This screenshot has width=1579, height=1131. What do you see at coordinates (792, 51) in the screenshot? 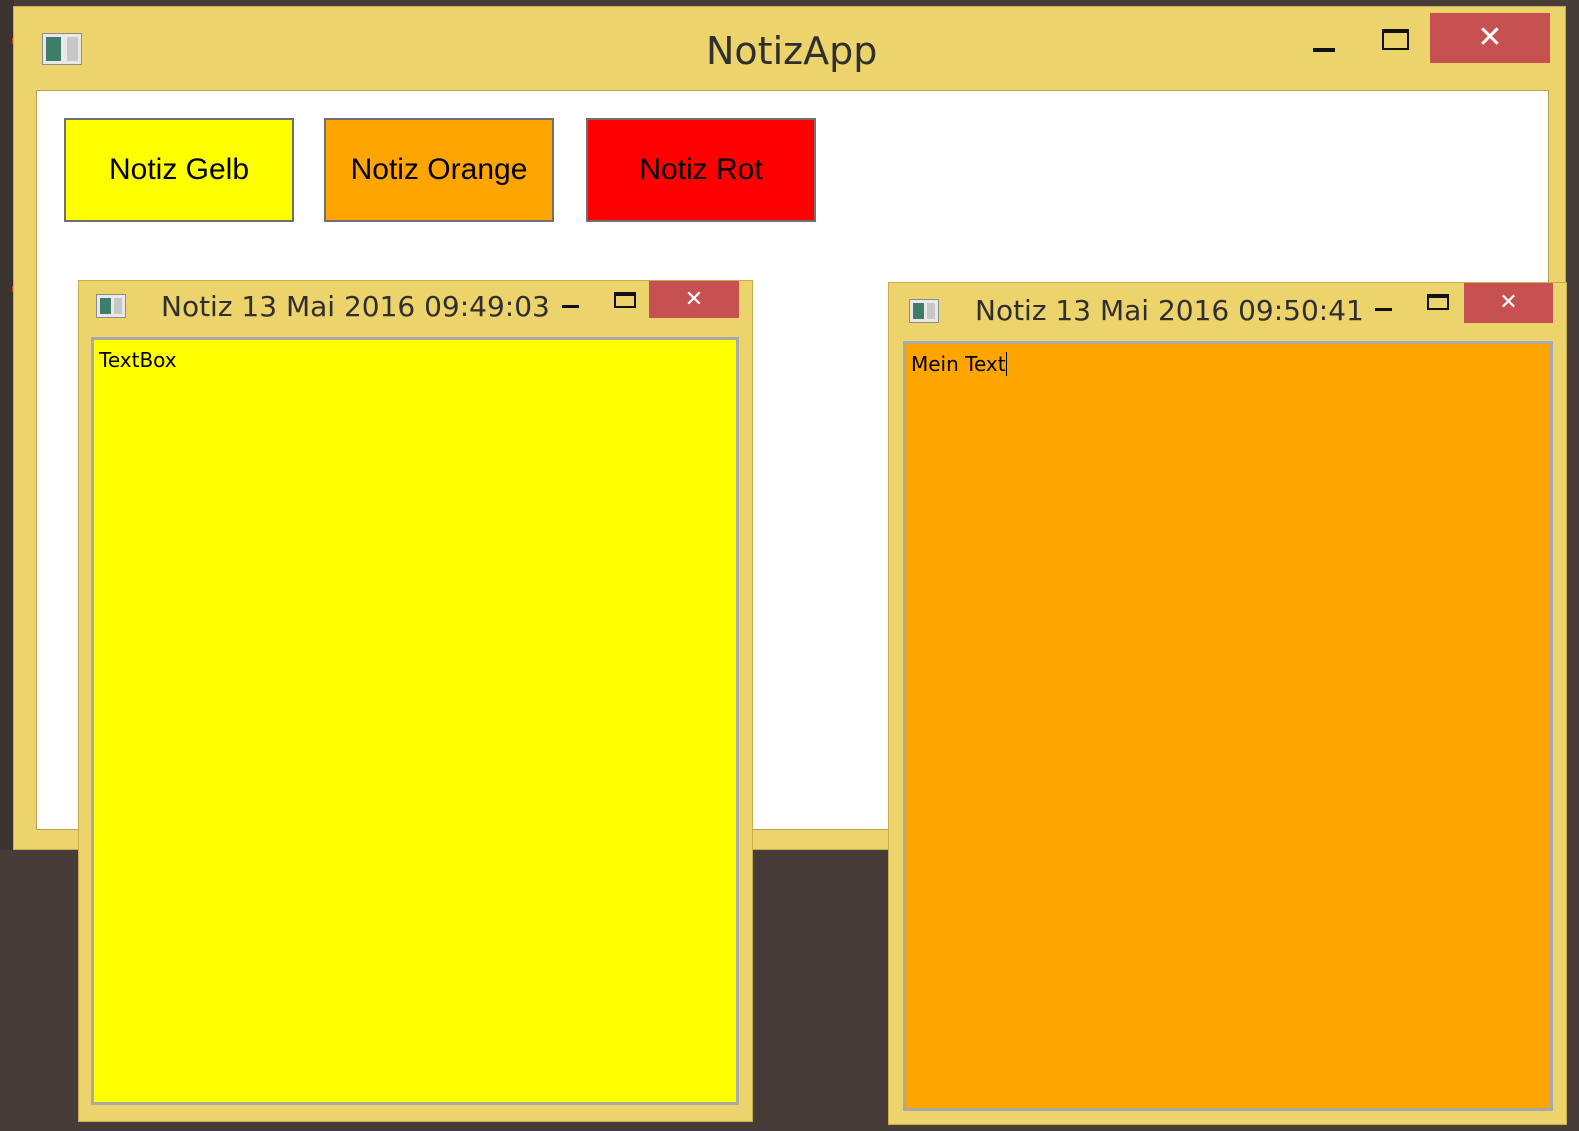
I see `window-title: NotizApp` at bounding box center [792, 51].